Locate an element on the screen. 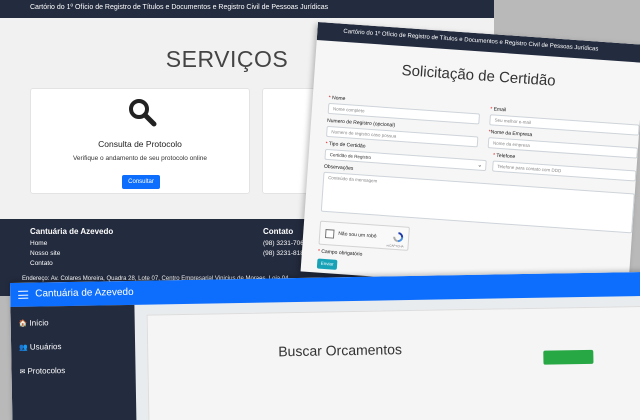 Image resolution: width=640 pixels, height=420 pixels. recaptcha-brand: reCAPTCHA is located at coordinates (395, 246).